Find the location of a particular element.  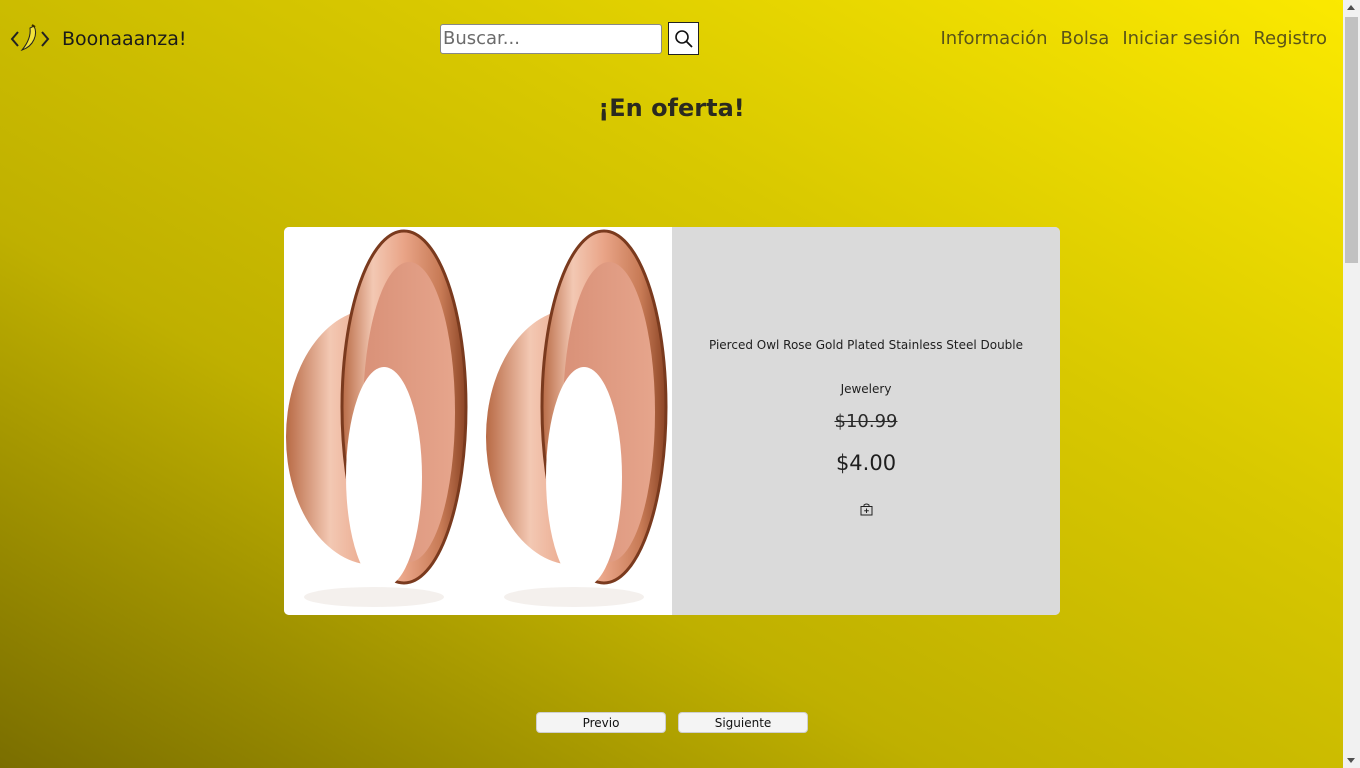

product-image is located at coordinates (478, 421).